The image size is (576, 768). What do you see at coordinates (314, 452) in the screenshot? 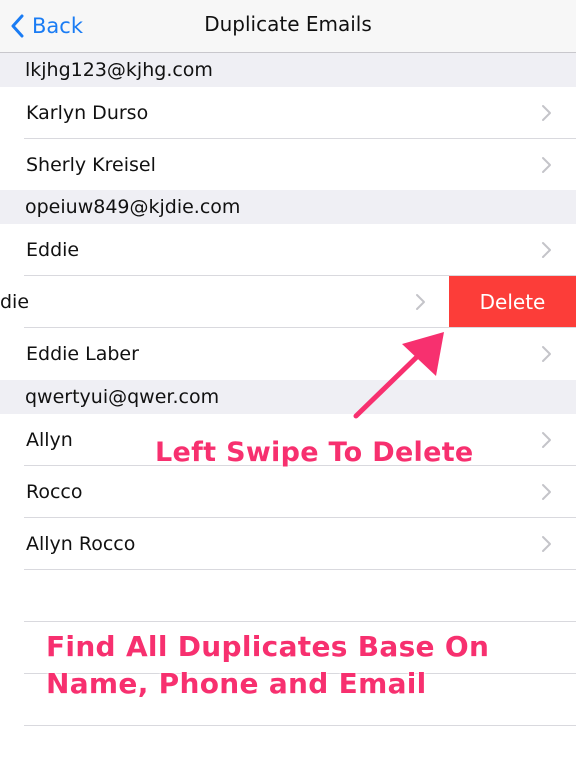
I see `promo-swipe-caption: Left Swipe To Delete` at bounding box center [314, 452].